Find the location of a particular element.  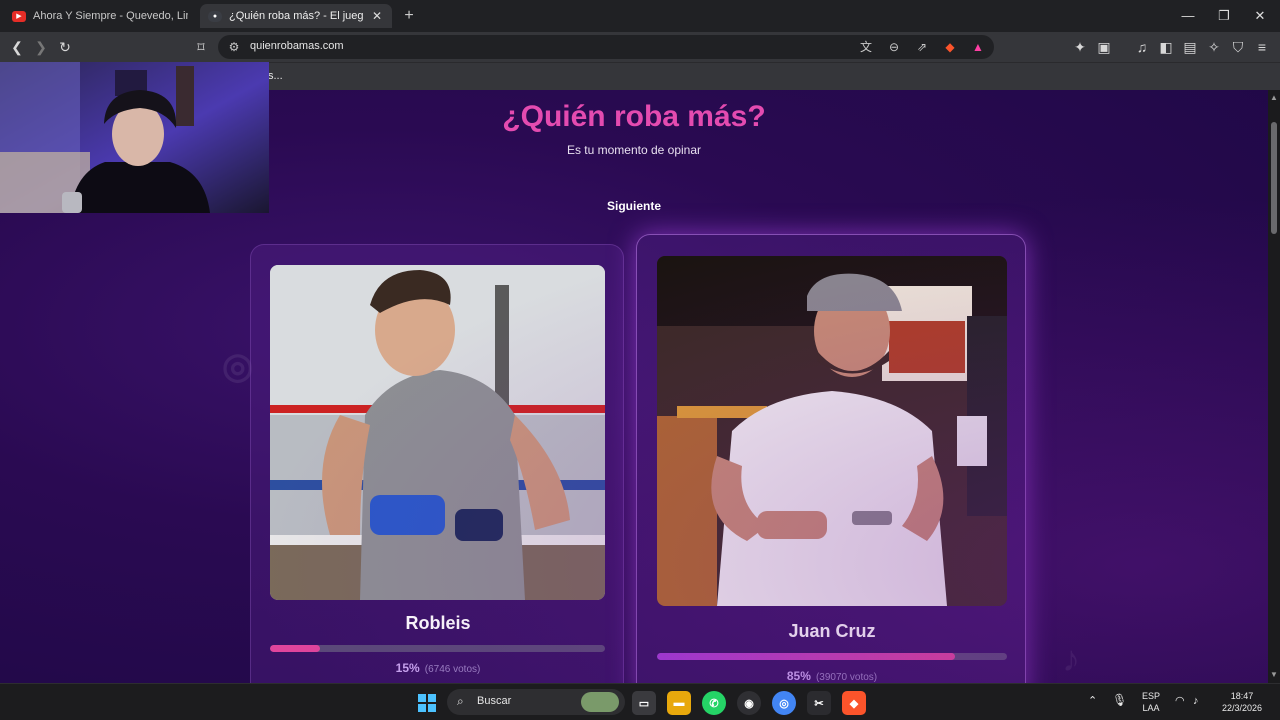

chrome-icon: ◎ is located at coordinates (784, 703).